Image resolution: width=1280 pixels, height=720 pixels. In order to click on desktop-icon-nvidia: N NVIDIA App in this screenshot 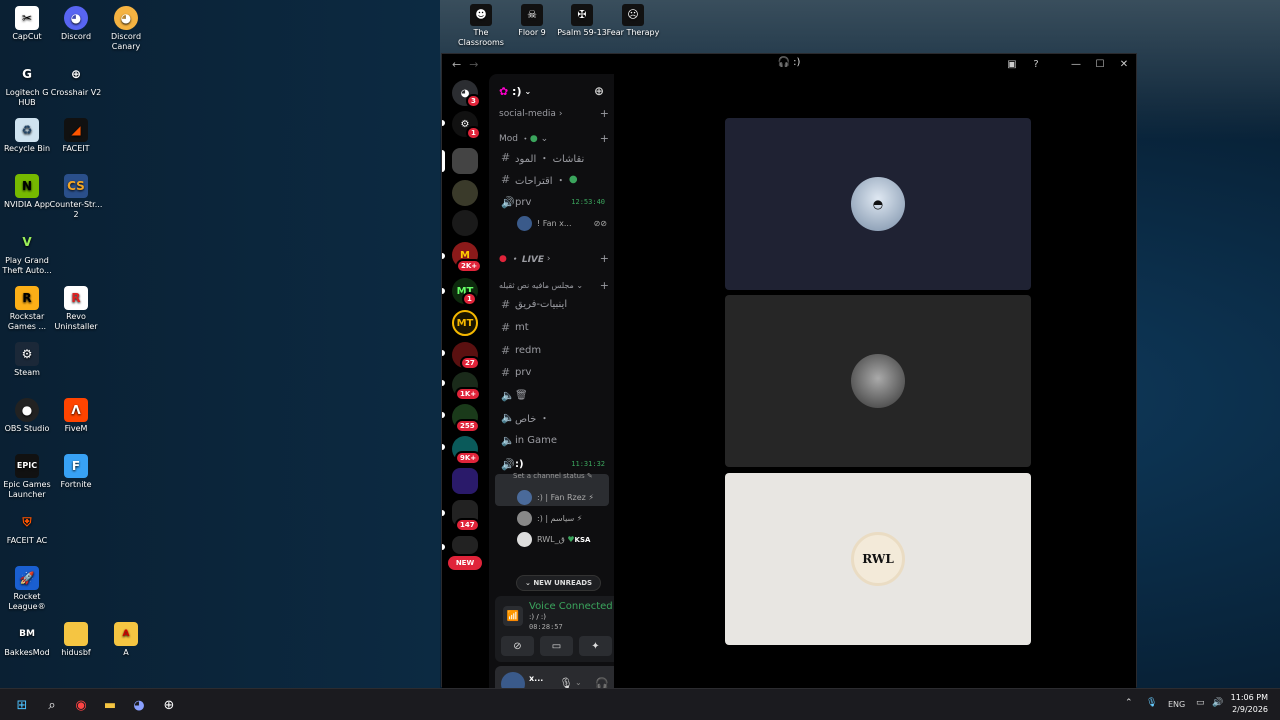, I will do `click(27, 192)`.